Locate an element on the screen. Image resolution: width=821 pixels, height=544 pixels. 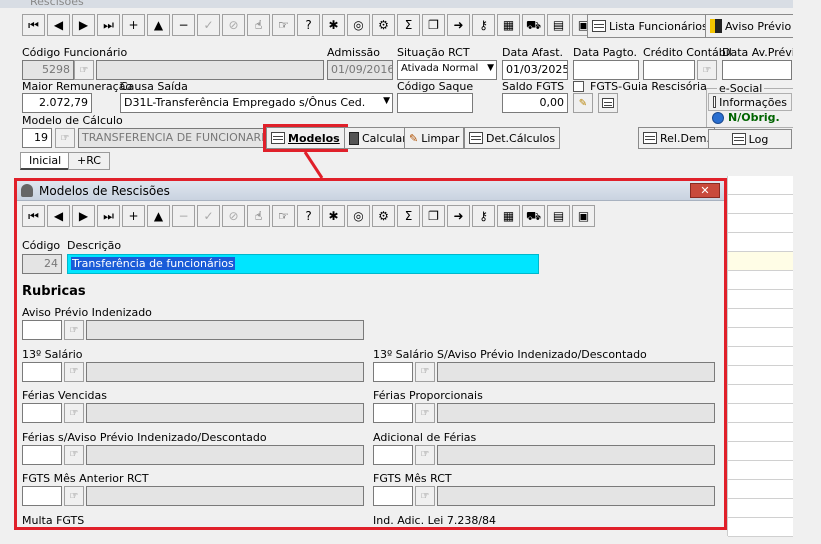
dialog-toolbar: ⏮ ◀ ▶ ⏭ + ▲ − ✓ ⊘ ☝ ☞? ✱ ◎ ⚙ Σ ❐ ➜ ⚷ ▦ ⛟ ▤ ▣ is located at coordinates (308, 216).